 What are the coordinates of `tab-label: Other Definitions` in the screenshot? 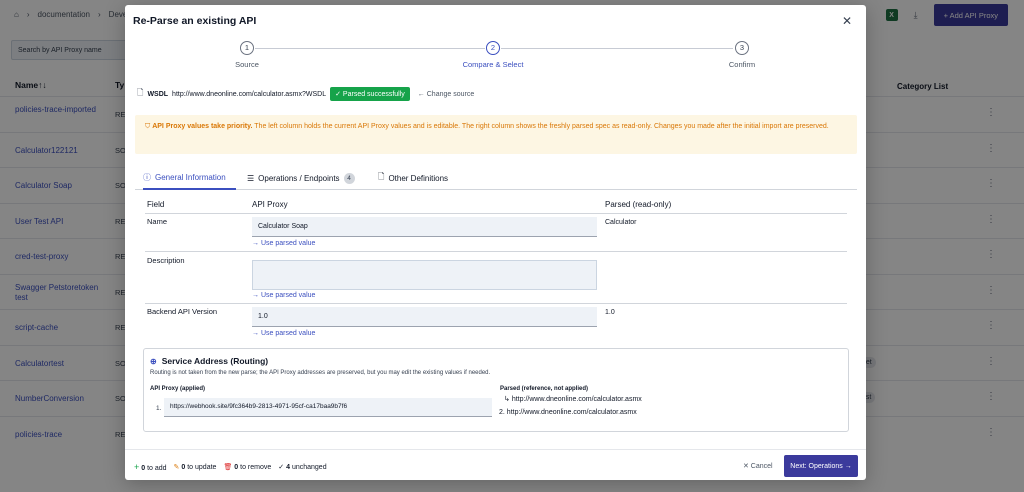 It's located at (418, 178).